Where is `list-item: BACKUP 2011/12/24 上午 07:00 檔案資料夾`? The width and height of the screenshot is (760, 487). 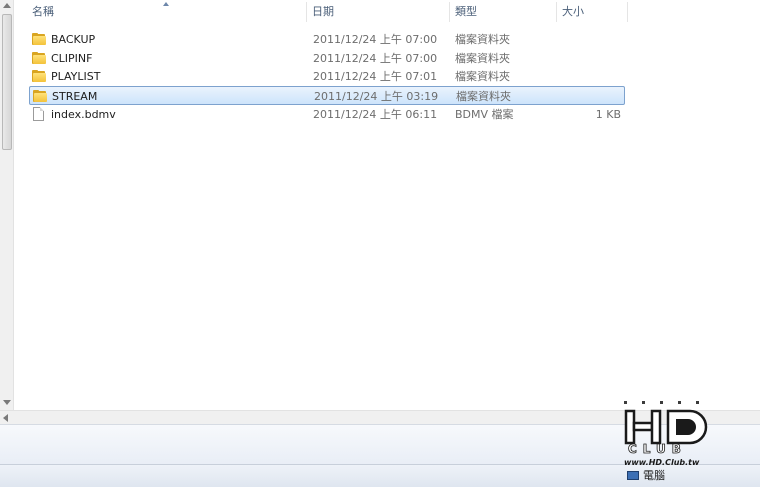 list-item: BACKUP 2011/12/24 上午 07:00 檔案資料夾 is located at coordinates (327, 39).